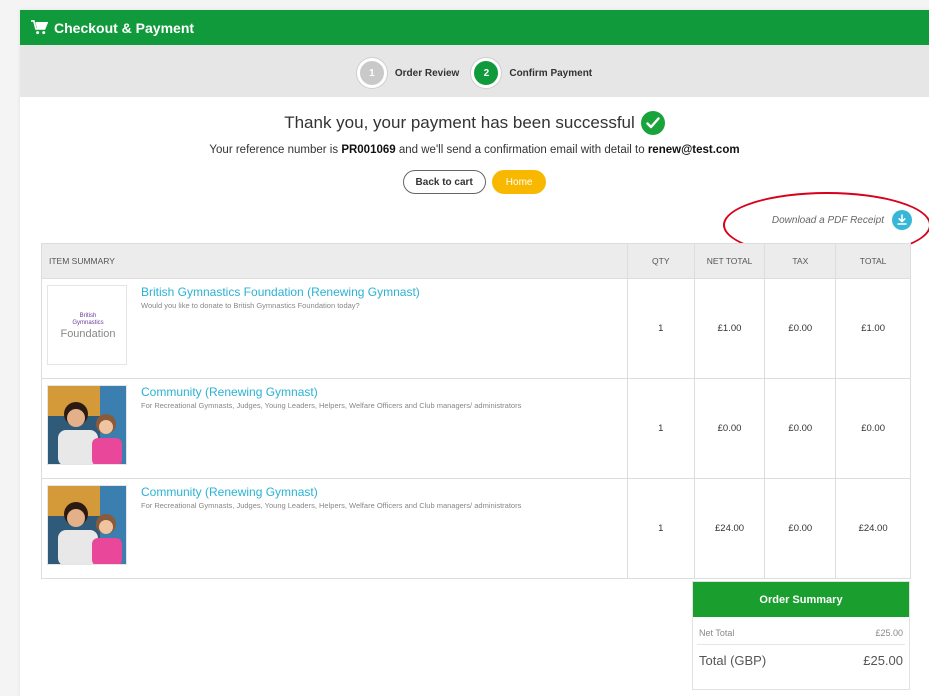 The image size is (929, 696). What do you see at coordinates (717, 633) in the screenshot?
I see `net-total-label: Net Total` at bounding box center [717, 633].